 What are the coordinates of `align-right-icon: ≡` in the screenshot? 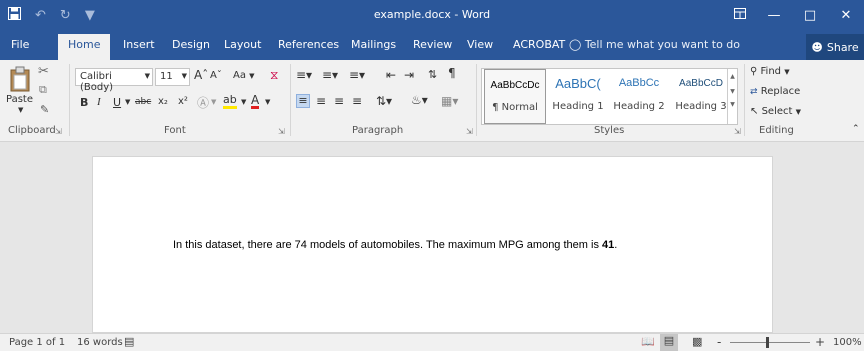 It's located at (339, 101).